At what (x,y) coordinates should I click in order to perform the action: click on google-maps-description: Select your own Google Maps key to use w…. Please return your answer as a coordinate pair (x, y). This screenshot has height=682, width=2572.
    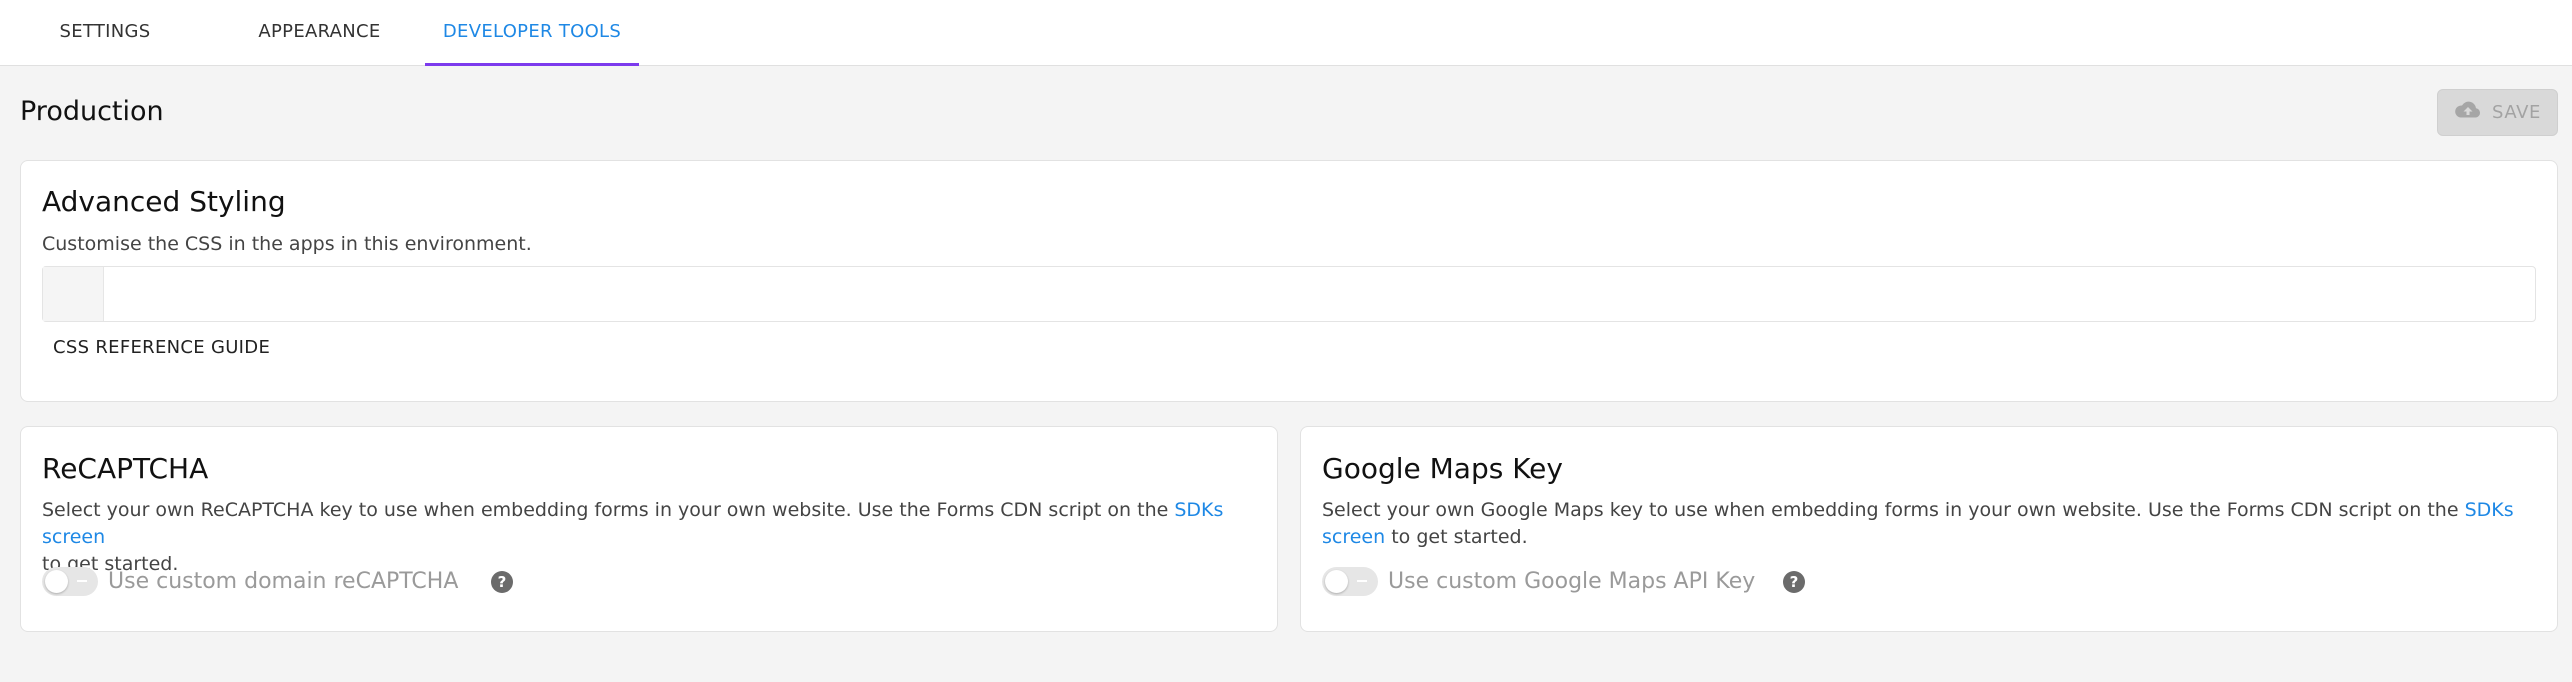
    Looking at the image, I should click on (1934, 524).